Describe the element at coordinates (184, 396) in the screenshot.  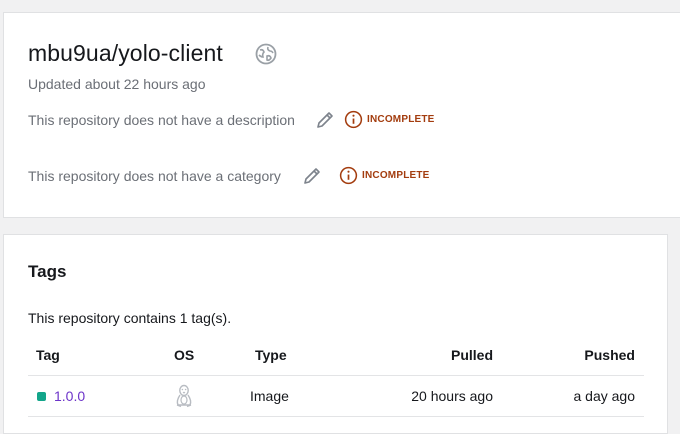
I see `linux-icon` at that location.